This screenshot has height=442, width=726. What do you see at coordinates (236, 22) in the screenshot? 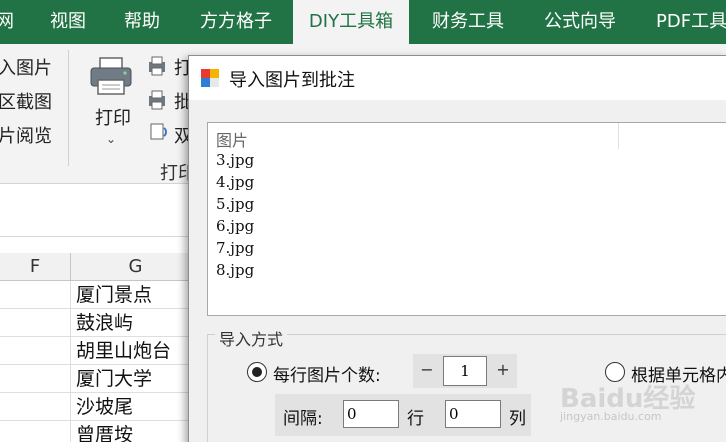
I see `tab-fangfang: 方方格子` at bounding box center [236, 22].